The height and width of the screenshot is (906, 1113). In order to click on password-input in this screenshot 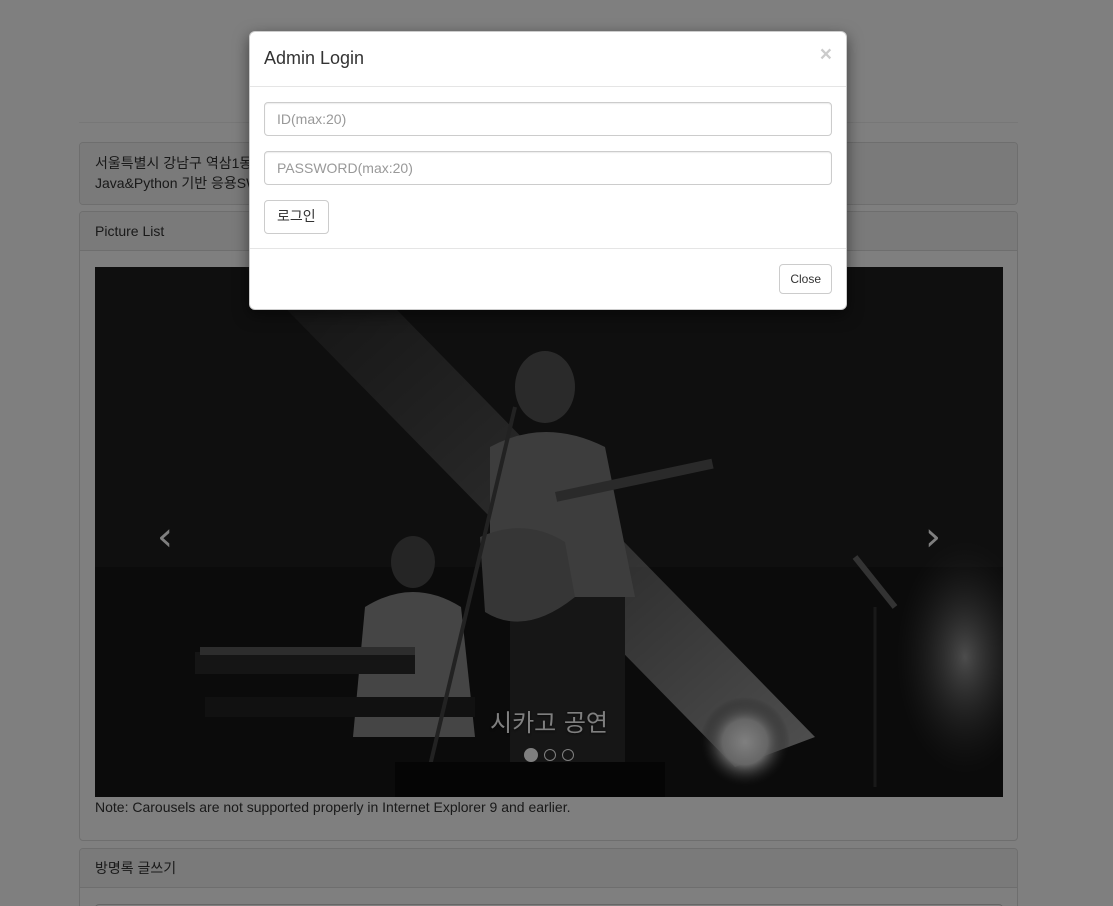, I will do `click(548, 168)`.